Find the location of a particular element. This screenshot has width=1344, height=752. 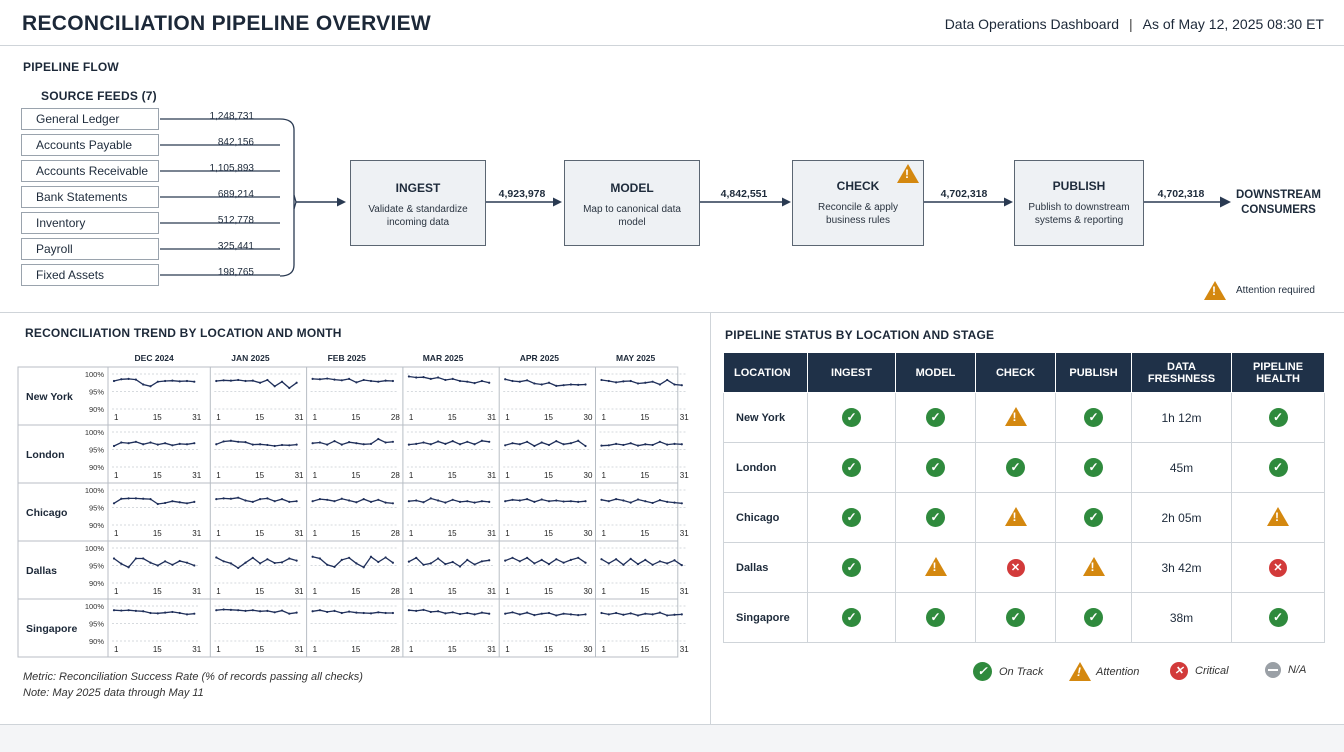

x-tick-label: 31 is located at coordinates (491, 475).